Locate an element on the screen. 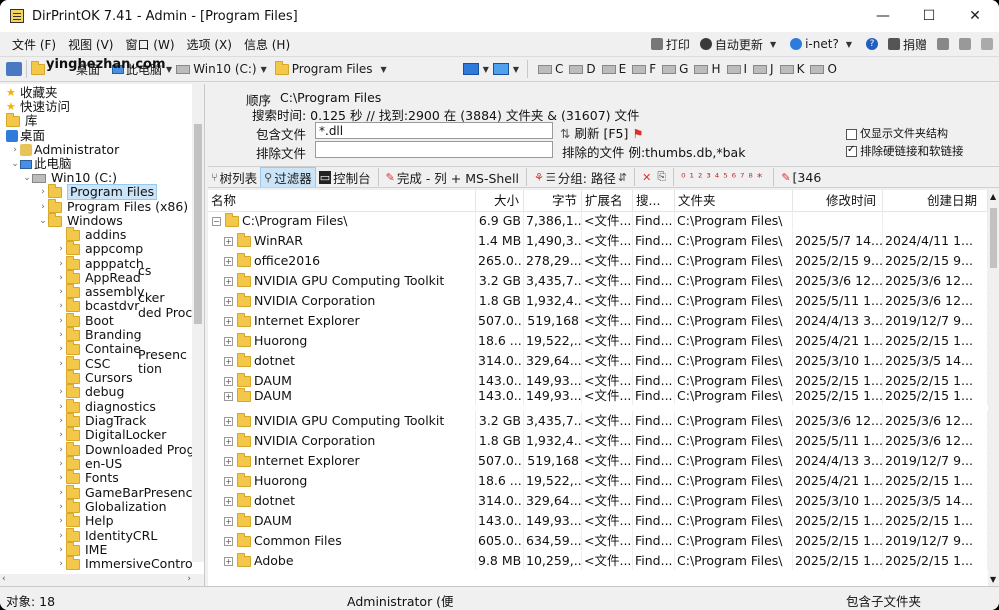 The height and width of the screenshot is (610, 999). column-header-name: 名称 is located at coordinates (342, 201).